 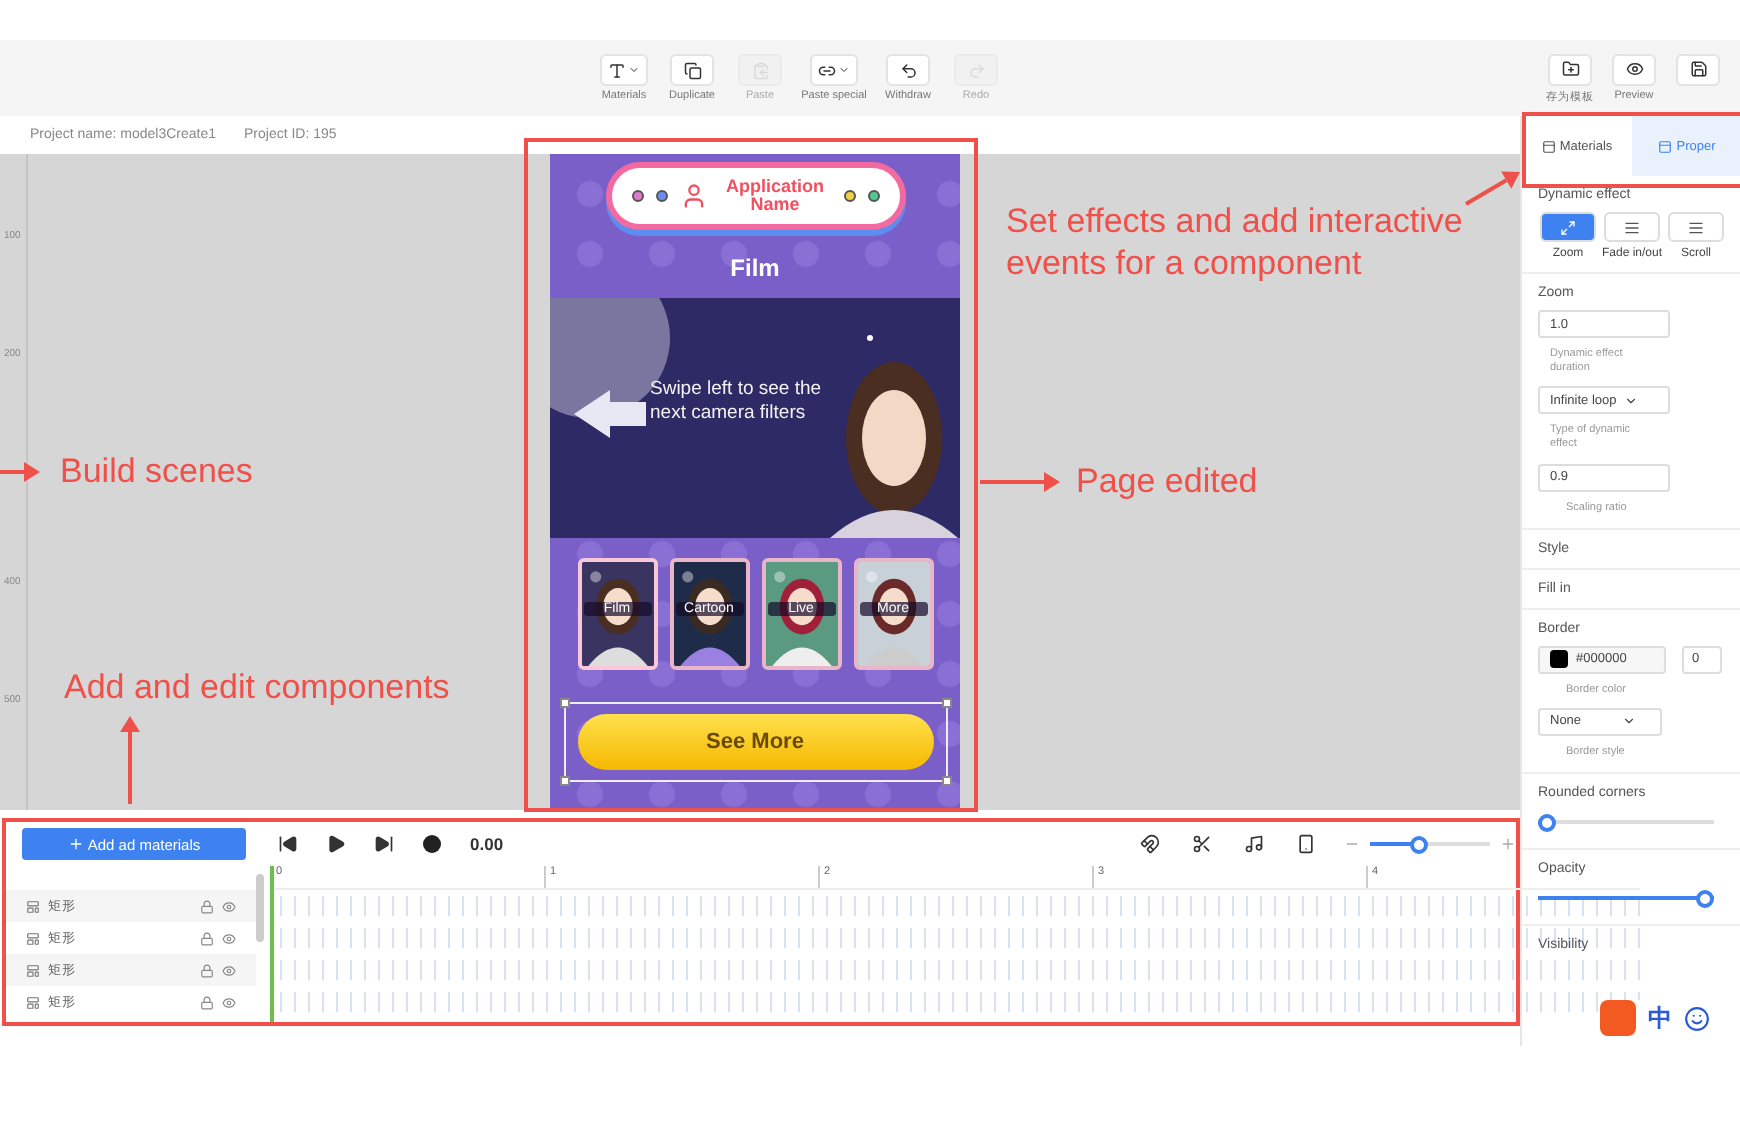 What do you see at coordinates (1305, 844) in the screenshot?
I see `phone-icon` at bounding box center [1305, 844].